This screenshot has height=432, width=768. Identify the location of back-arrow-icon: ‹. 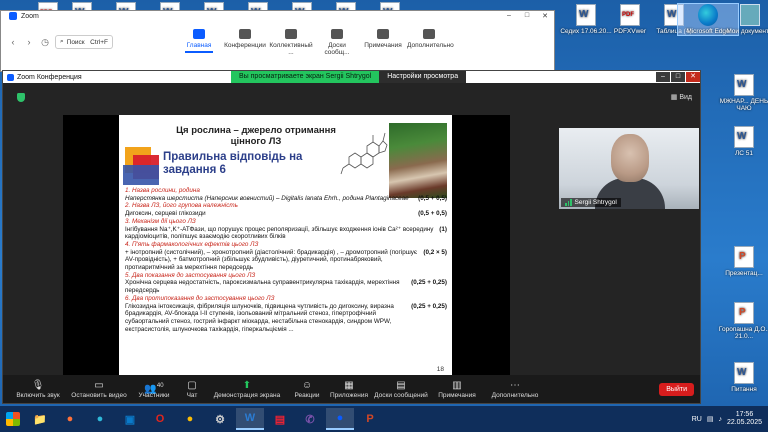
(13, 42).